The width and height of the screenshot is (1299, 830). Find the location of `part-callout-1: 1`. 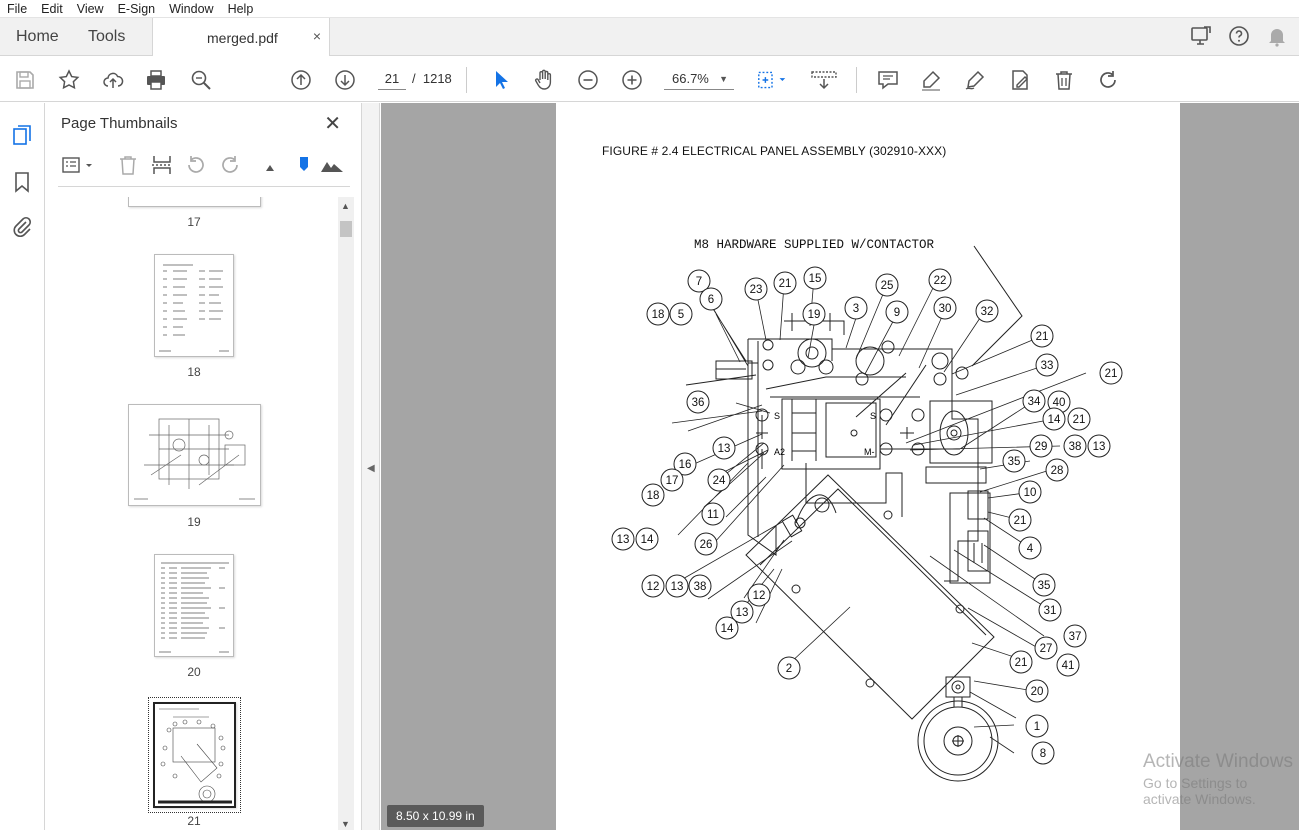

part-callout-1: 1 is located at coordinates (1037, 726).